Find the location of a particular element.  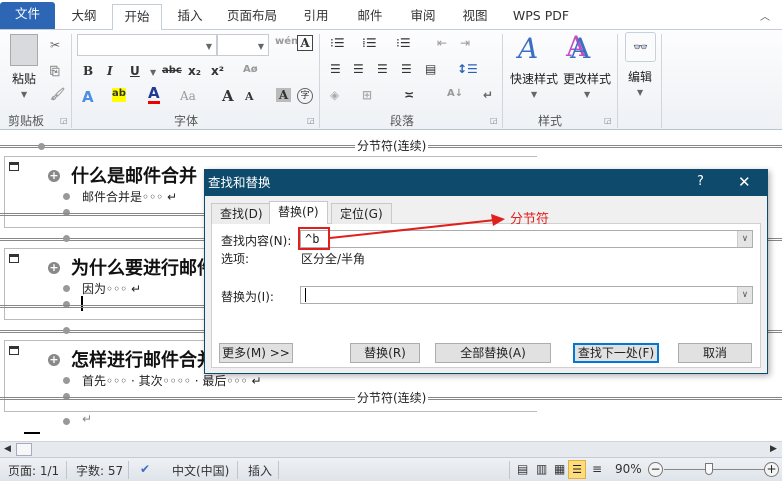

align-right-icon: ☰ is located at coordinates (382, 69).